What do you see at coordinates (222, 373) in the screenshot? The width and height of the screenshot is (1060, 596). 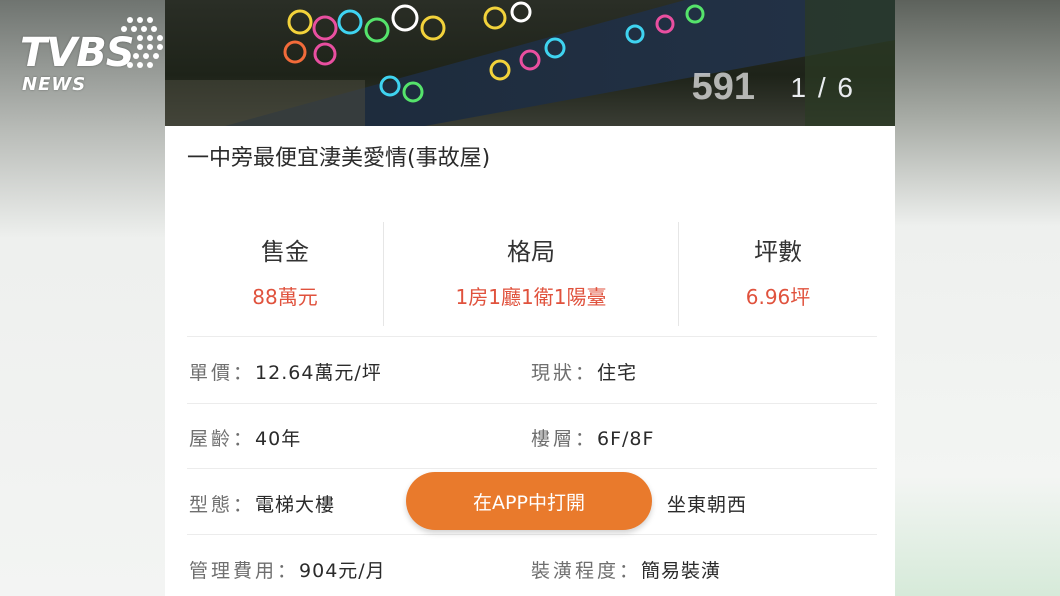 I see `detail-label: 單價：` at bounding box center [222, 373].